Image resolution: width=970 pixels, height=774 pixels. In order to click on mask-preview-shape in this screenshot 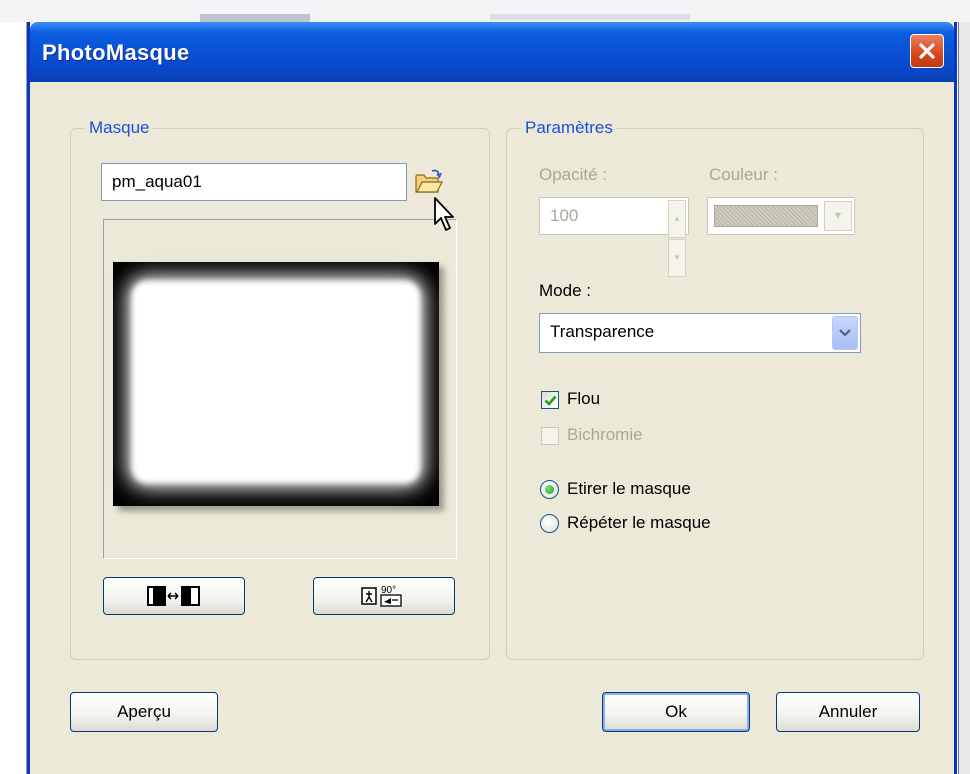, I will do `click(276, 382)`.